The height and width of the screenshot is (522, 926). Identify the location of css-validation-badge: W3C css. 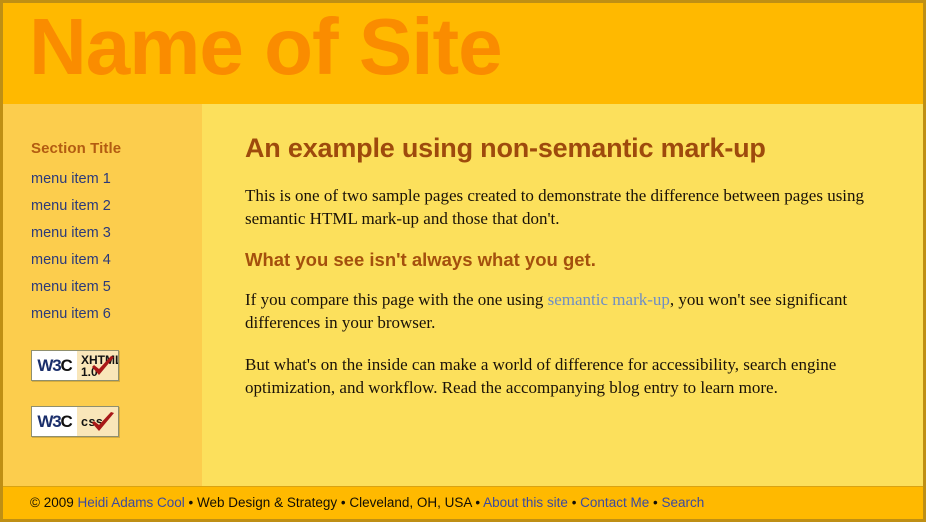
(75, 421).